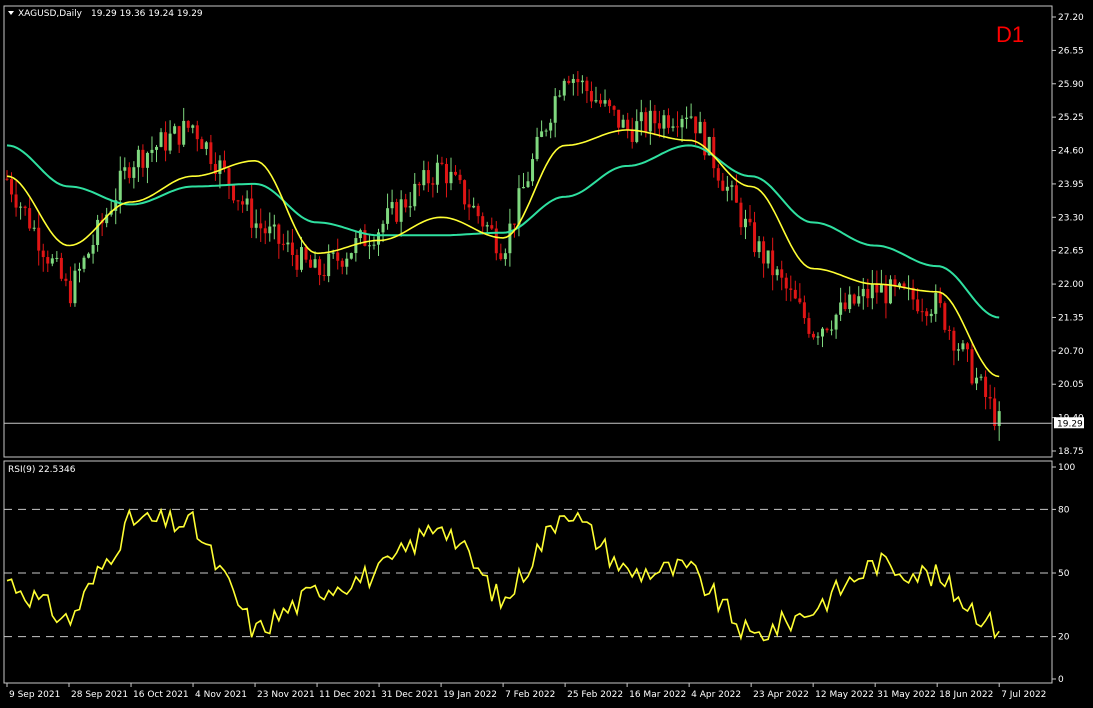 Image resolution: width=1093 pixels, height=708 pixels. Describe the element at coordinates (99, 695) in the screenshot. I see `time-tick-label: 28 Sep 2021` at that location.